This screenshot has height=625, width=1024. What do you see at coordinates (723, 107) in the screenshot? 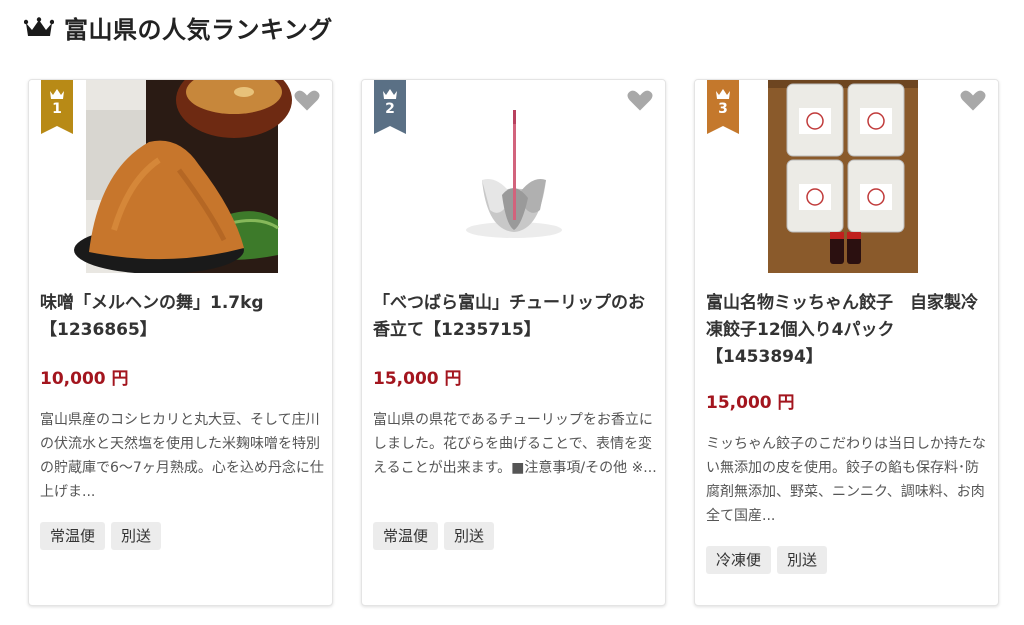
I see `rank-badge: 3` at bounding box center [723, 107].